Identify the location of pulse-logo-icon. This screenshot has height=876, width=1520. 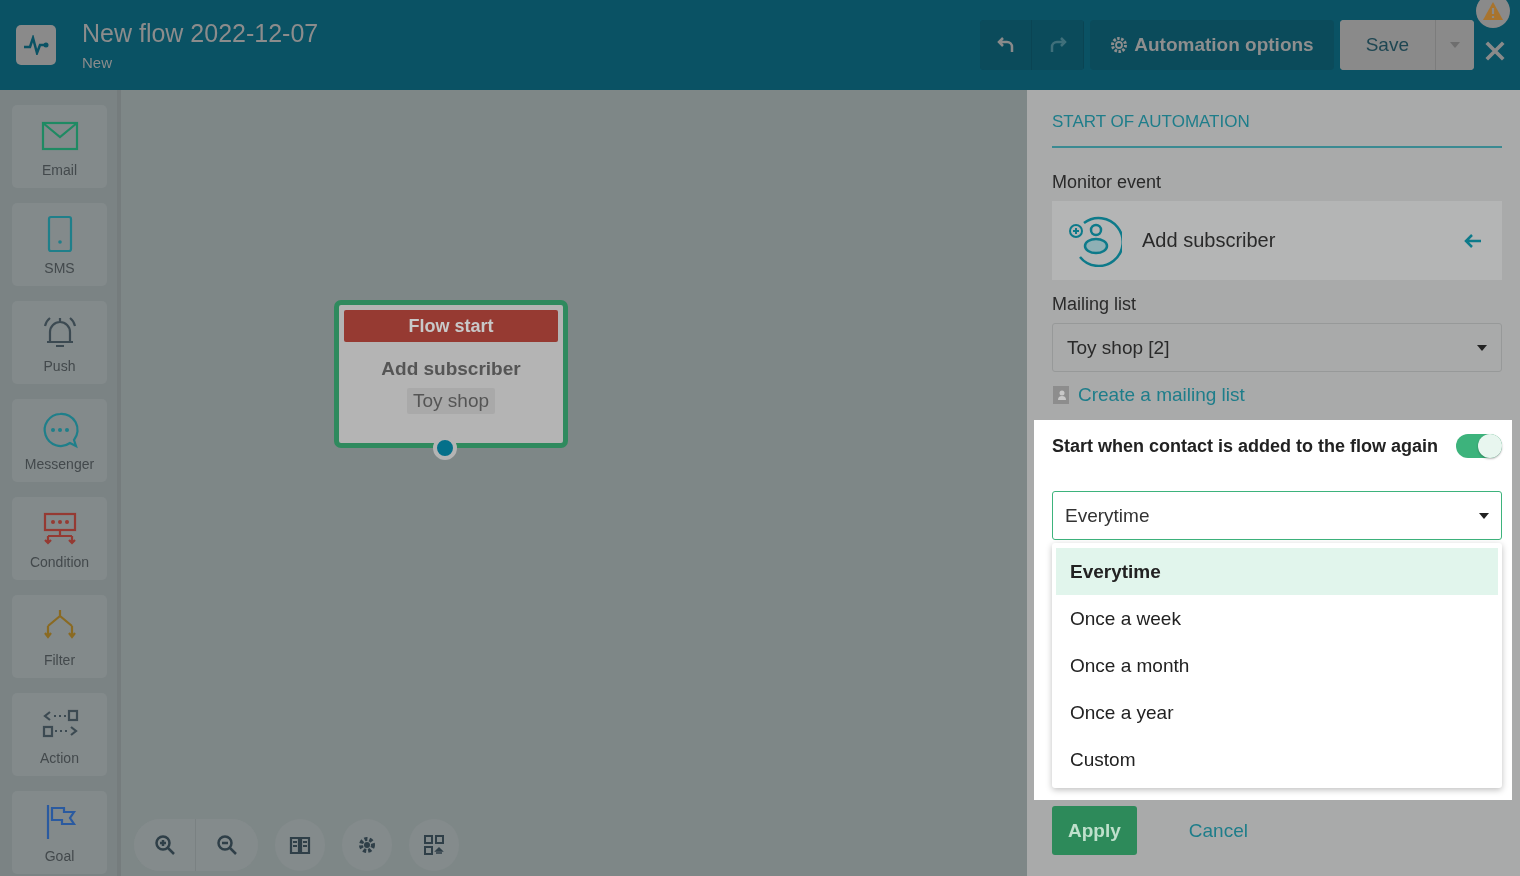
(36, 45).